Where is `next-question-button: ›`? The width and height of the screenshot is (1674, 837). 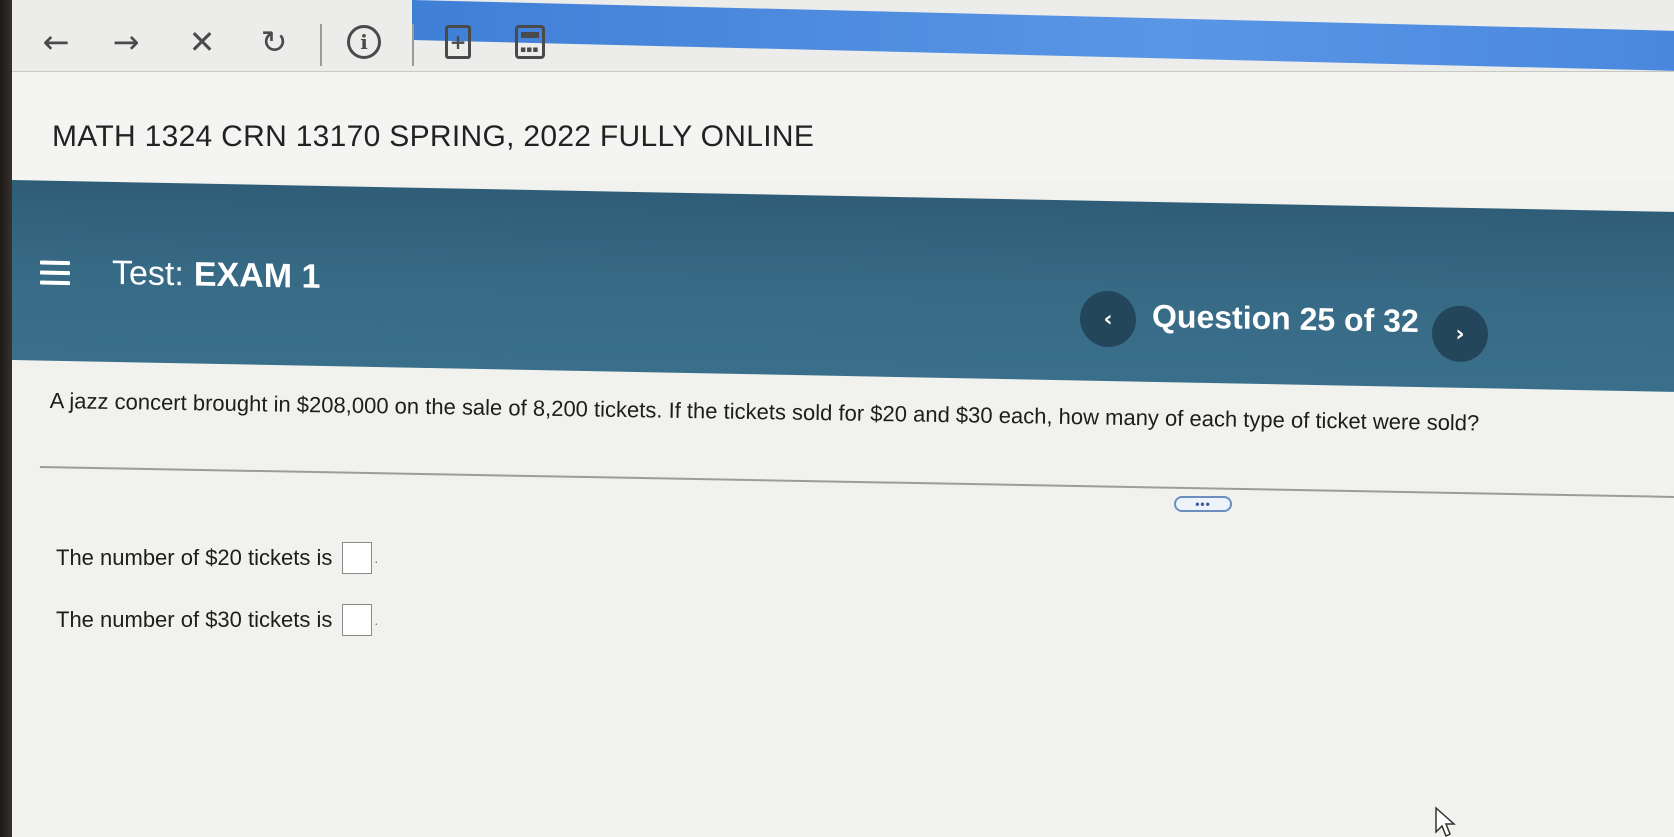
next-question-button: › is located at coordinates (1460, 334).